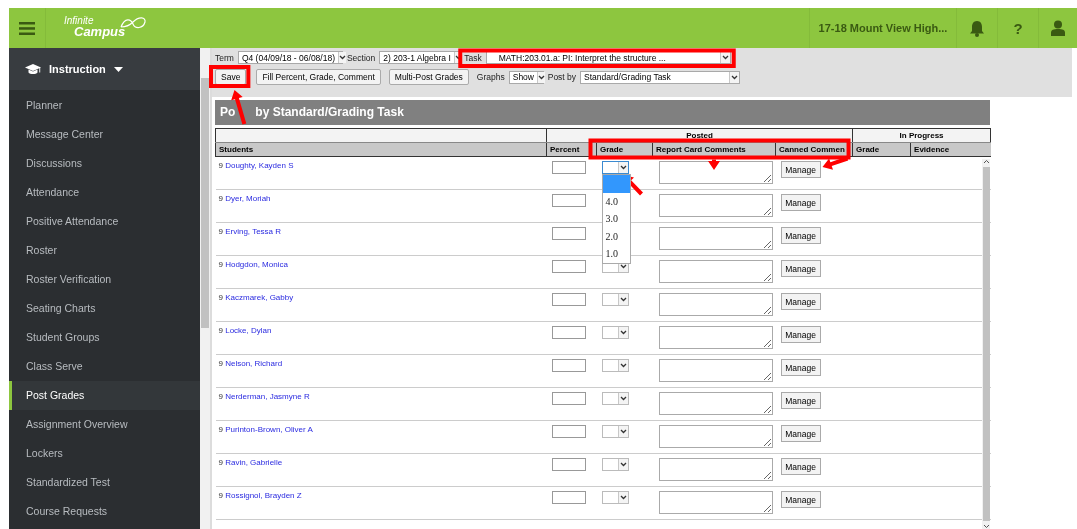 This screenshot has width=1077, height=529. What do you see at coordinates (231, 77) in the screenshot?
I see `toolbar-button: Save` at bounding box center [231, 77].